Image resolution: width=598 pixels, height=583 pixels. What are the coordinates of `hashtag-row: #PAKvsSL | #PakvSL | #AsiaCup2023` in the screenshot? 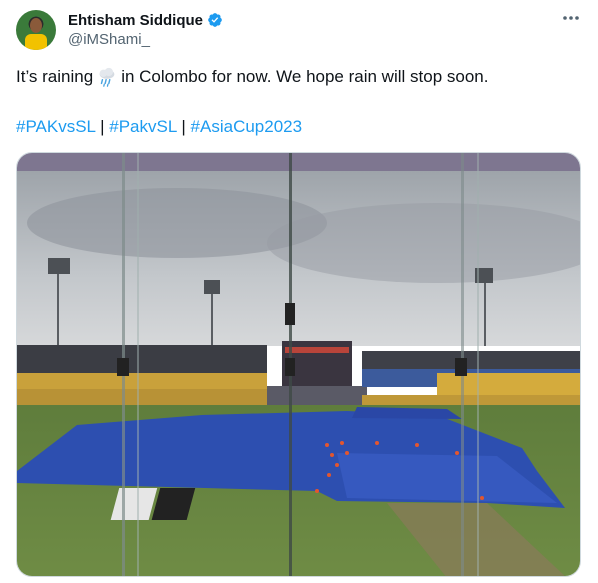 It's located at (159, 127).